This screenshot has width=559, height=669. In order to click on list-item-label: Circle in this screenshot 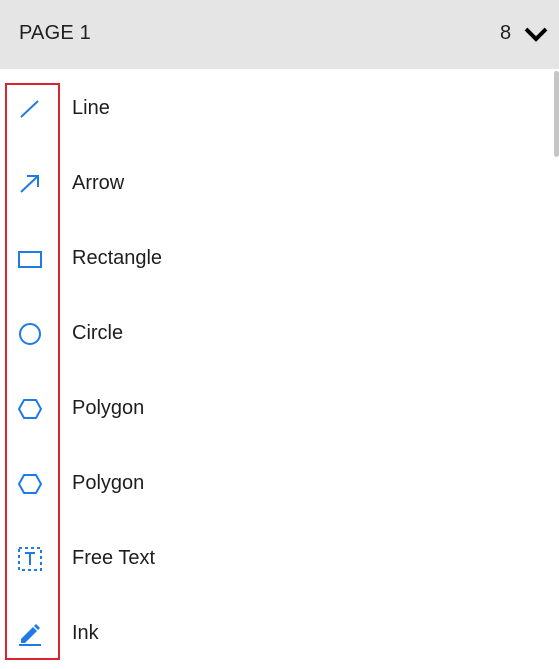, I will do `click(98, 333)`.